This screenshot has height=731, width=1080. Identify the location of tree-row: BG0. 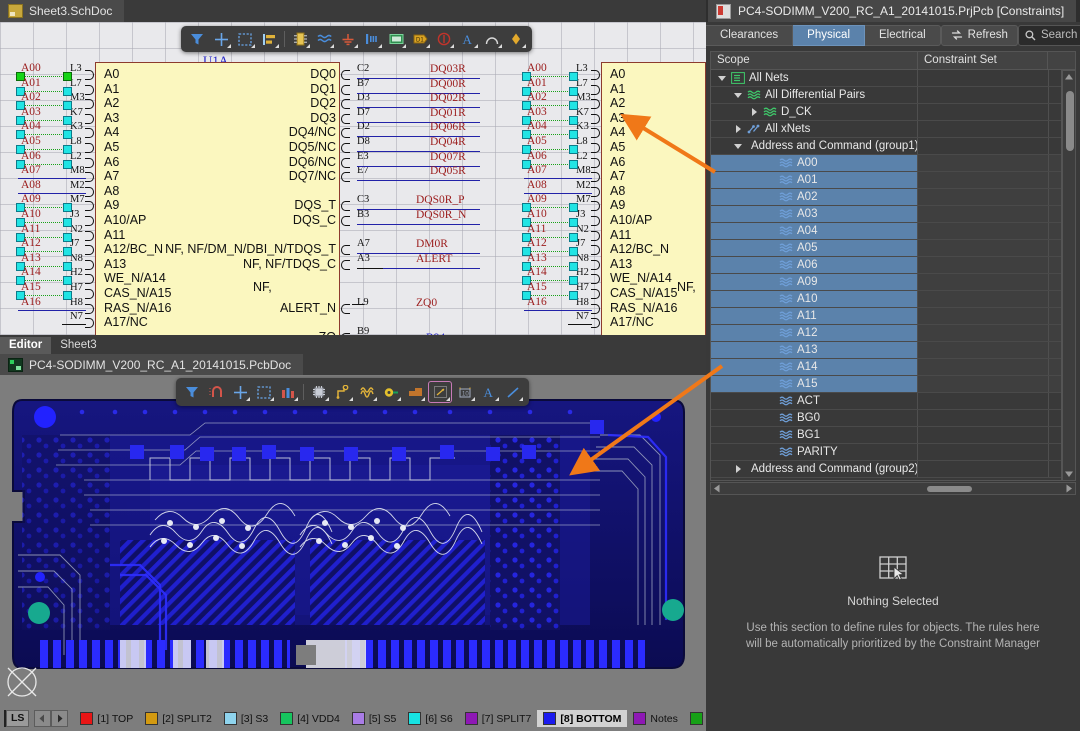
(886, 418).